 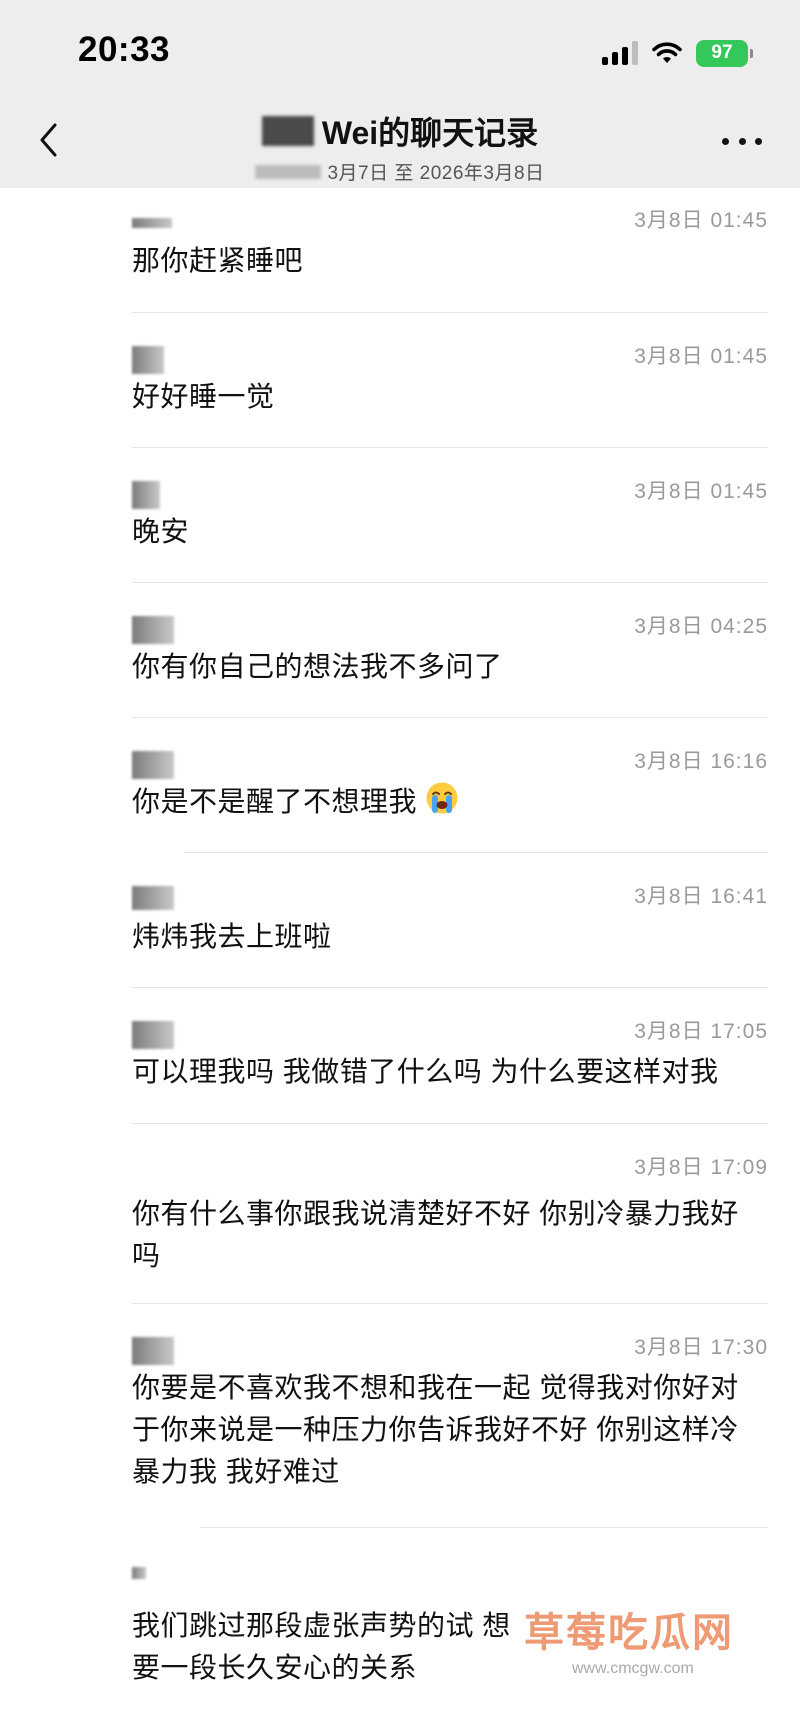 What do you see at coordinates (701, 1031) in the screenshot?
I see `message-time: 3月8日 17:05` at bounding box center [701, 1031].